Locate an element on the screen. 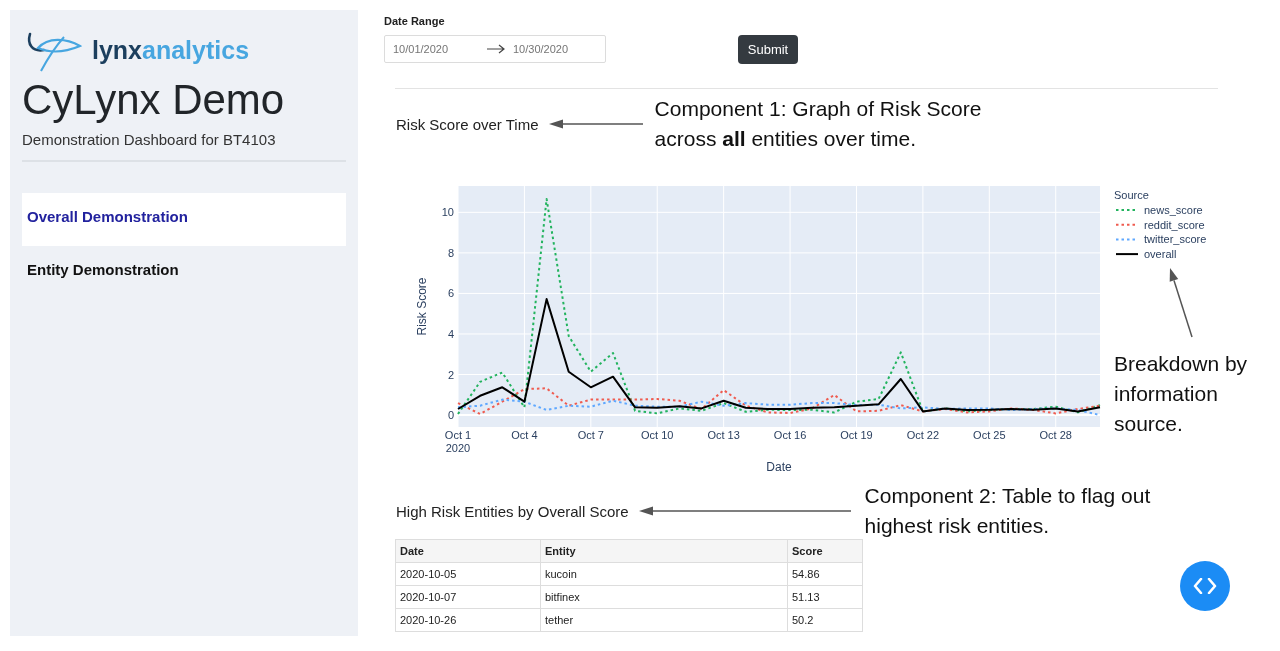 Image resolution: width=1280 pixels, height=651 pixels. legend-label: twitter_score is located at coordinates (1175, 239).